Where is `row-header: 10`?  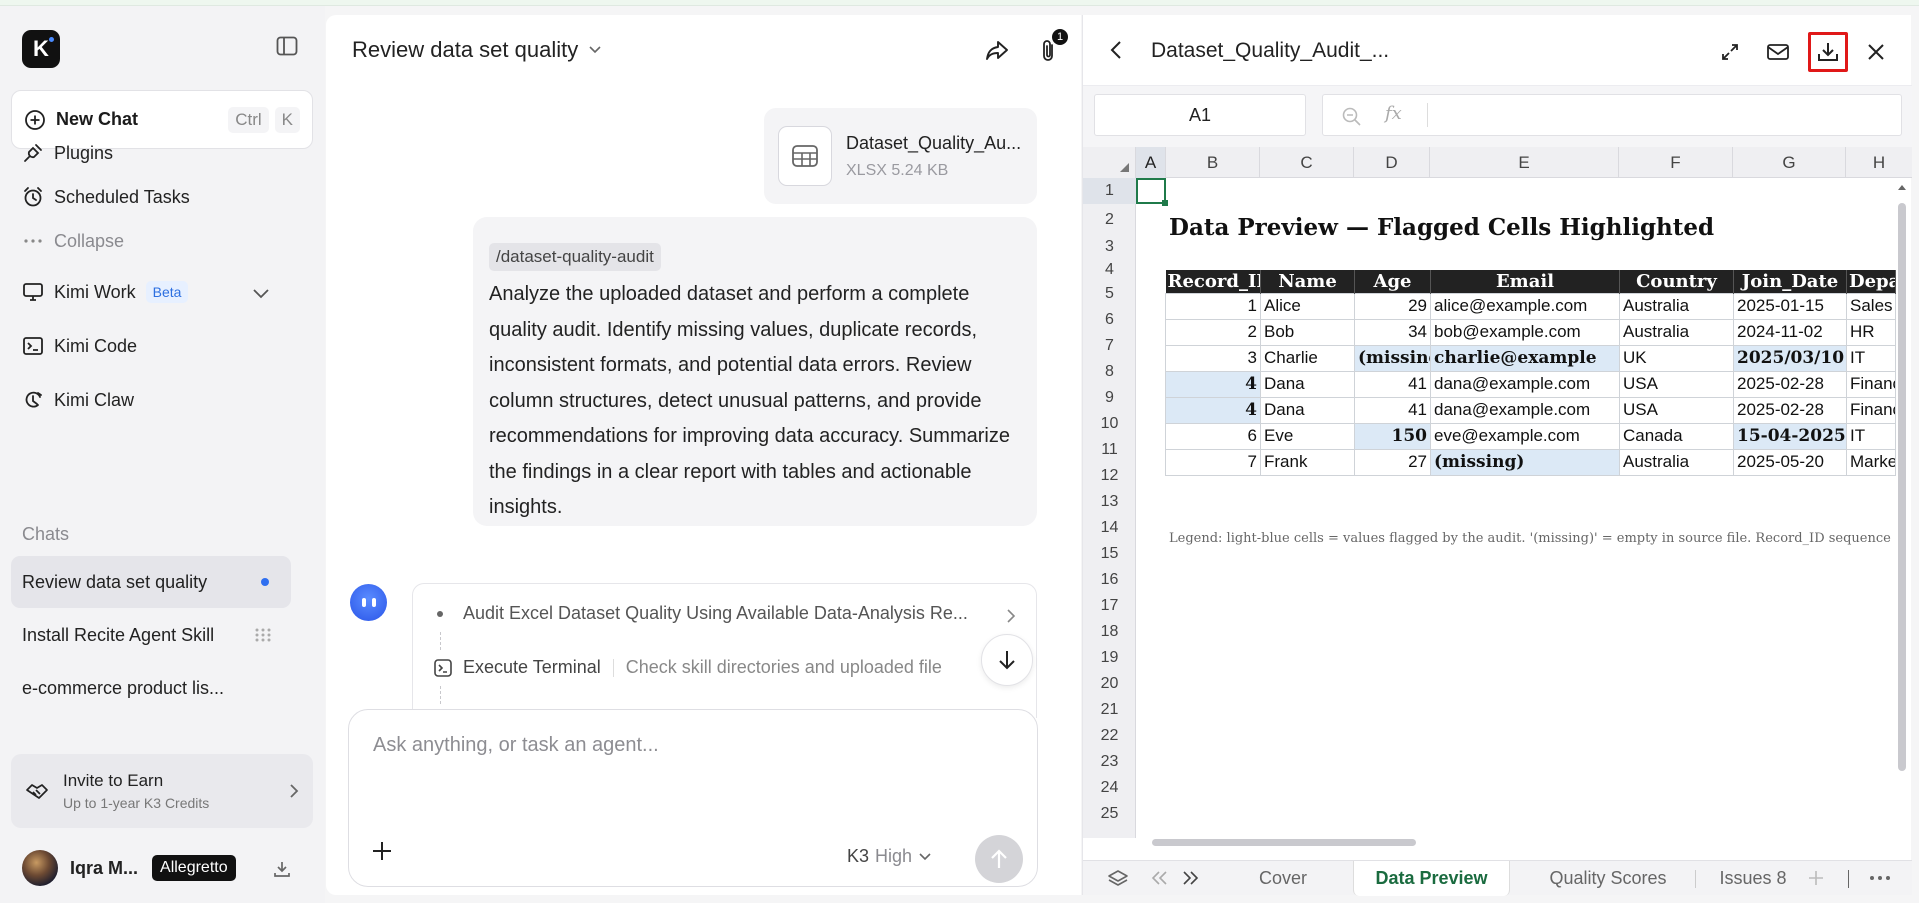
row-header: 10 is located at coordinates (1109, 424).